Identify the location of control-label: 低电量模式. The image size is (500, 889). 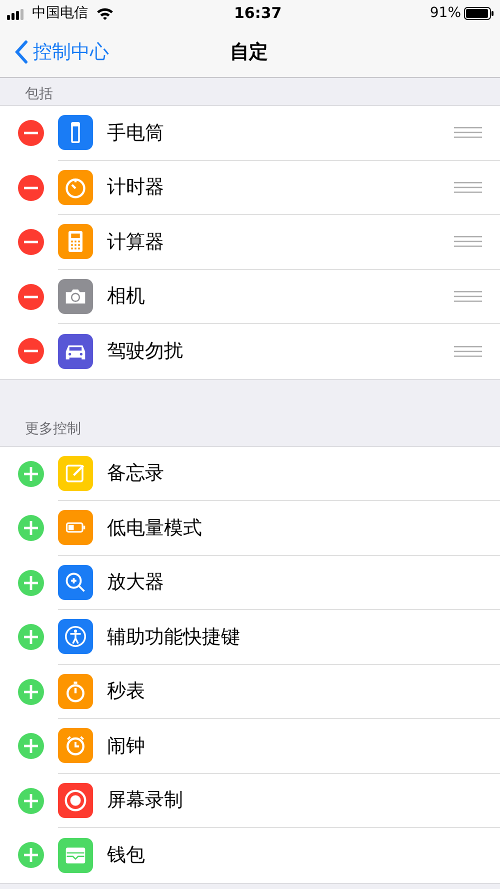
(154, 528).